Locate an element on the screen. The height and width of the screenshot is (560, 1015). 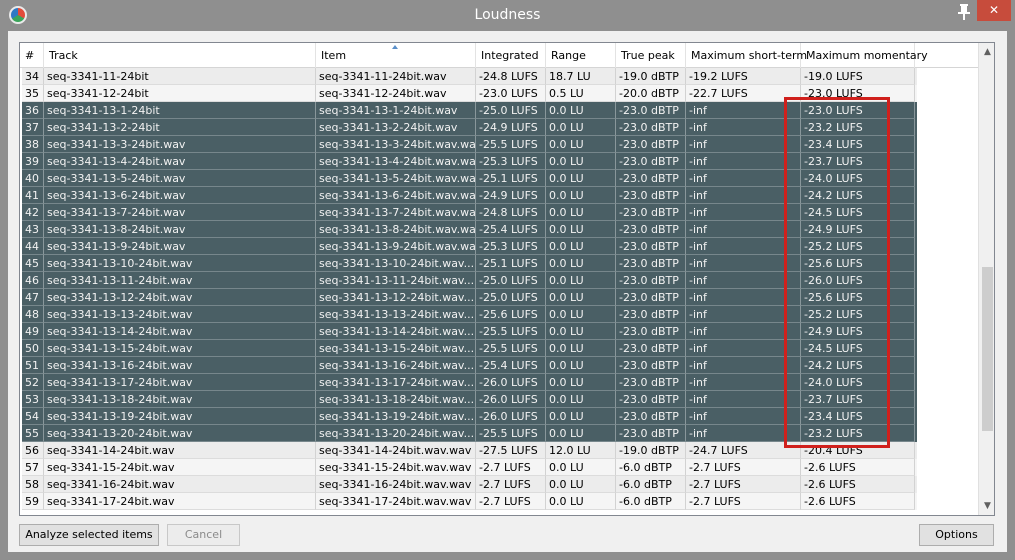
cell-num: 46 is located at coordinates (33, 280).